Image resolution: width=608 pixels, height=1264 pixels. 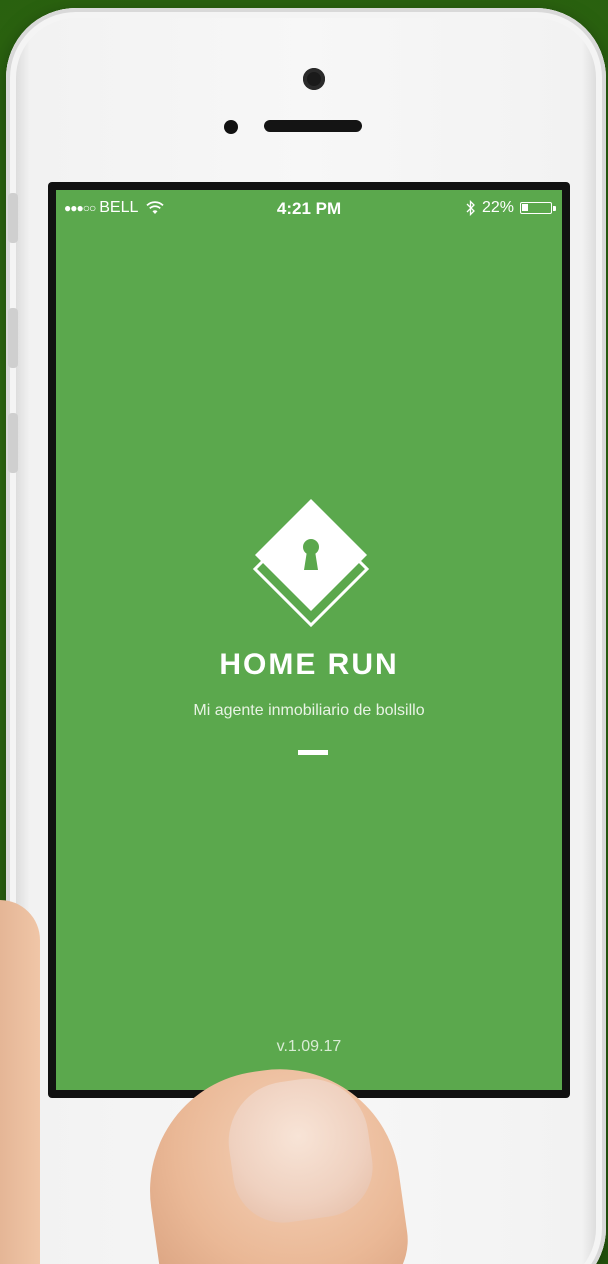 What do you see at coordinates (13, 338) in the screenshot?
I see `volume-up-button` at bounding box center [13, 338].